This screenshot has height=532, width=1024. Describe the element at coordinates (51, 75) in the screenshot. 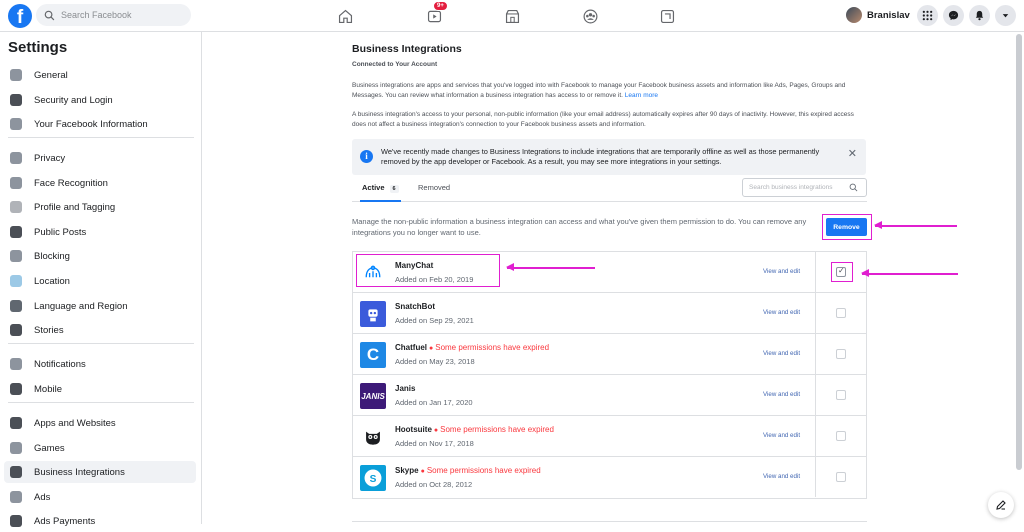

I see `sidebar-item-label: General` at that location.